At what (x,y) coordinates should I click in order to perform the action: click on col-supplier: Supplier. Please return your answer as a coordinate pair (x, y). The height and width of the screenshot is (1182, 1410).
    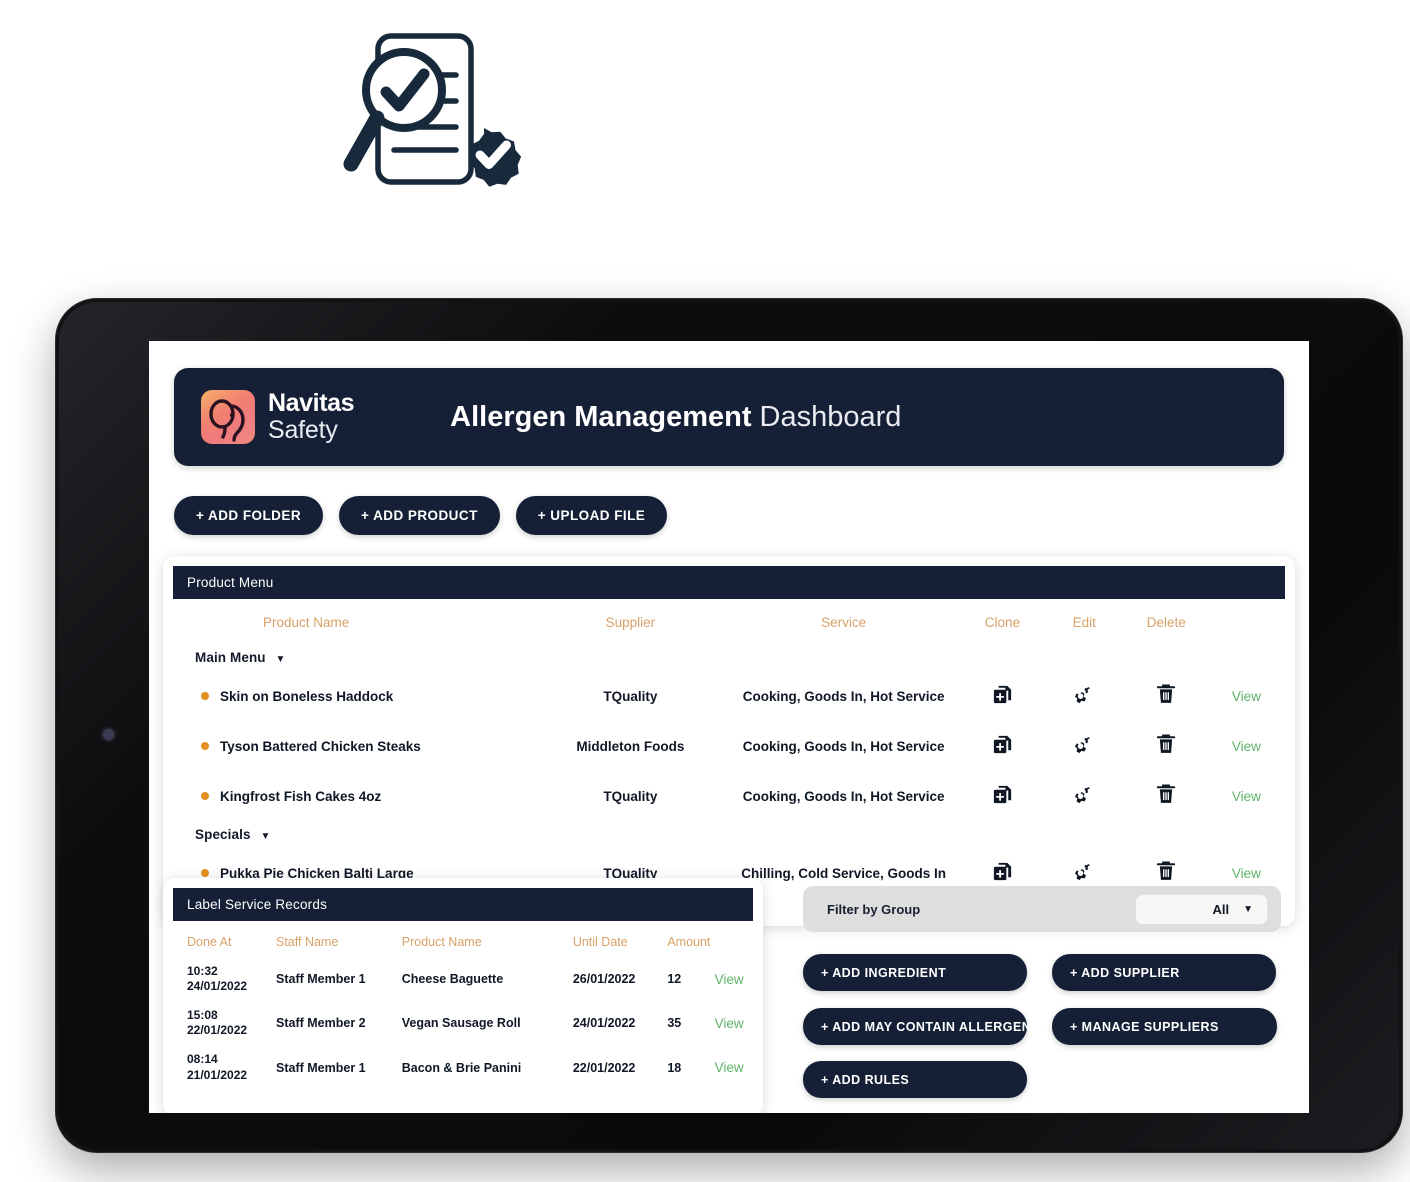
    Looking at the image, I should click on (630, 622).